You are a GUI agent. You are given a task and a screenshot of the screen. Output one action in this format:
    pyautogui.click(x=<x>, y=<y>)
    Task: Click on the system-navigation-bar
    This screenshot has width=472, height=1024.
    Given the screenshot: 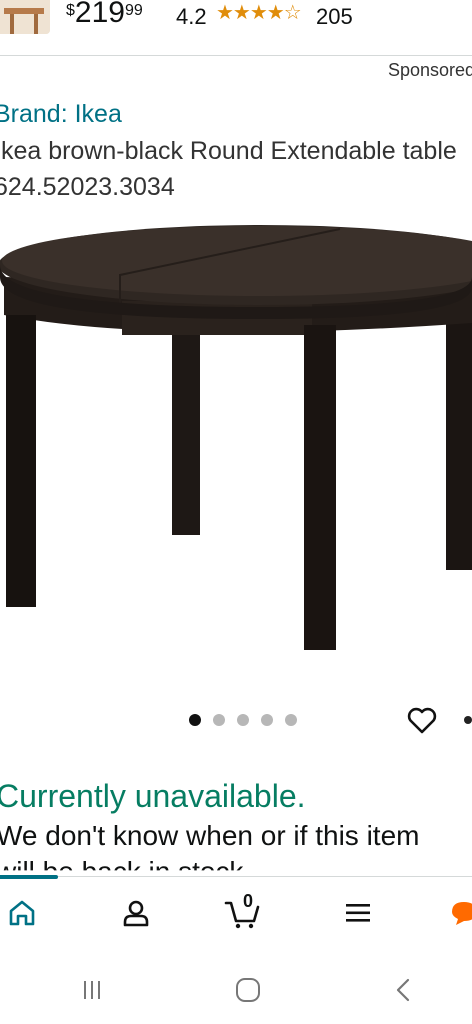 What is the action you would take?
    pyautogui.click(x=236, y=988)
    